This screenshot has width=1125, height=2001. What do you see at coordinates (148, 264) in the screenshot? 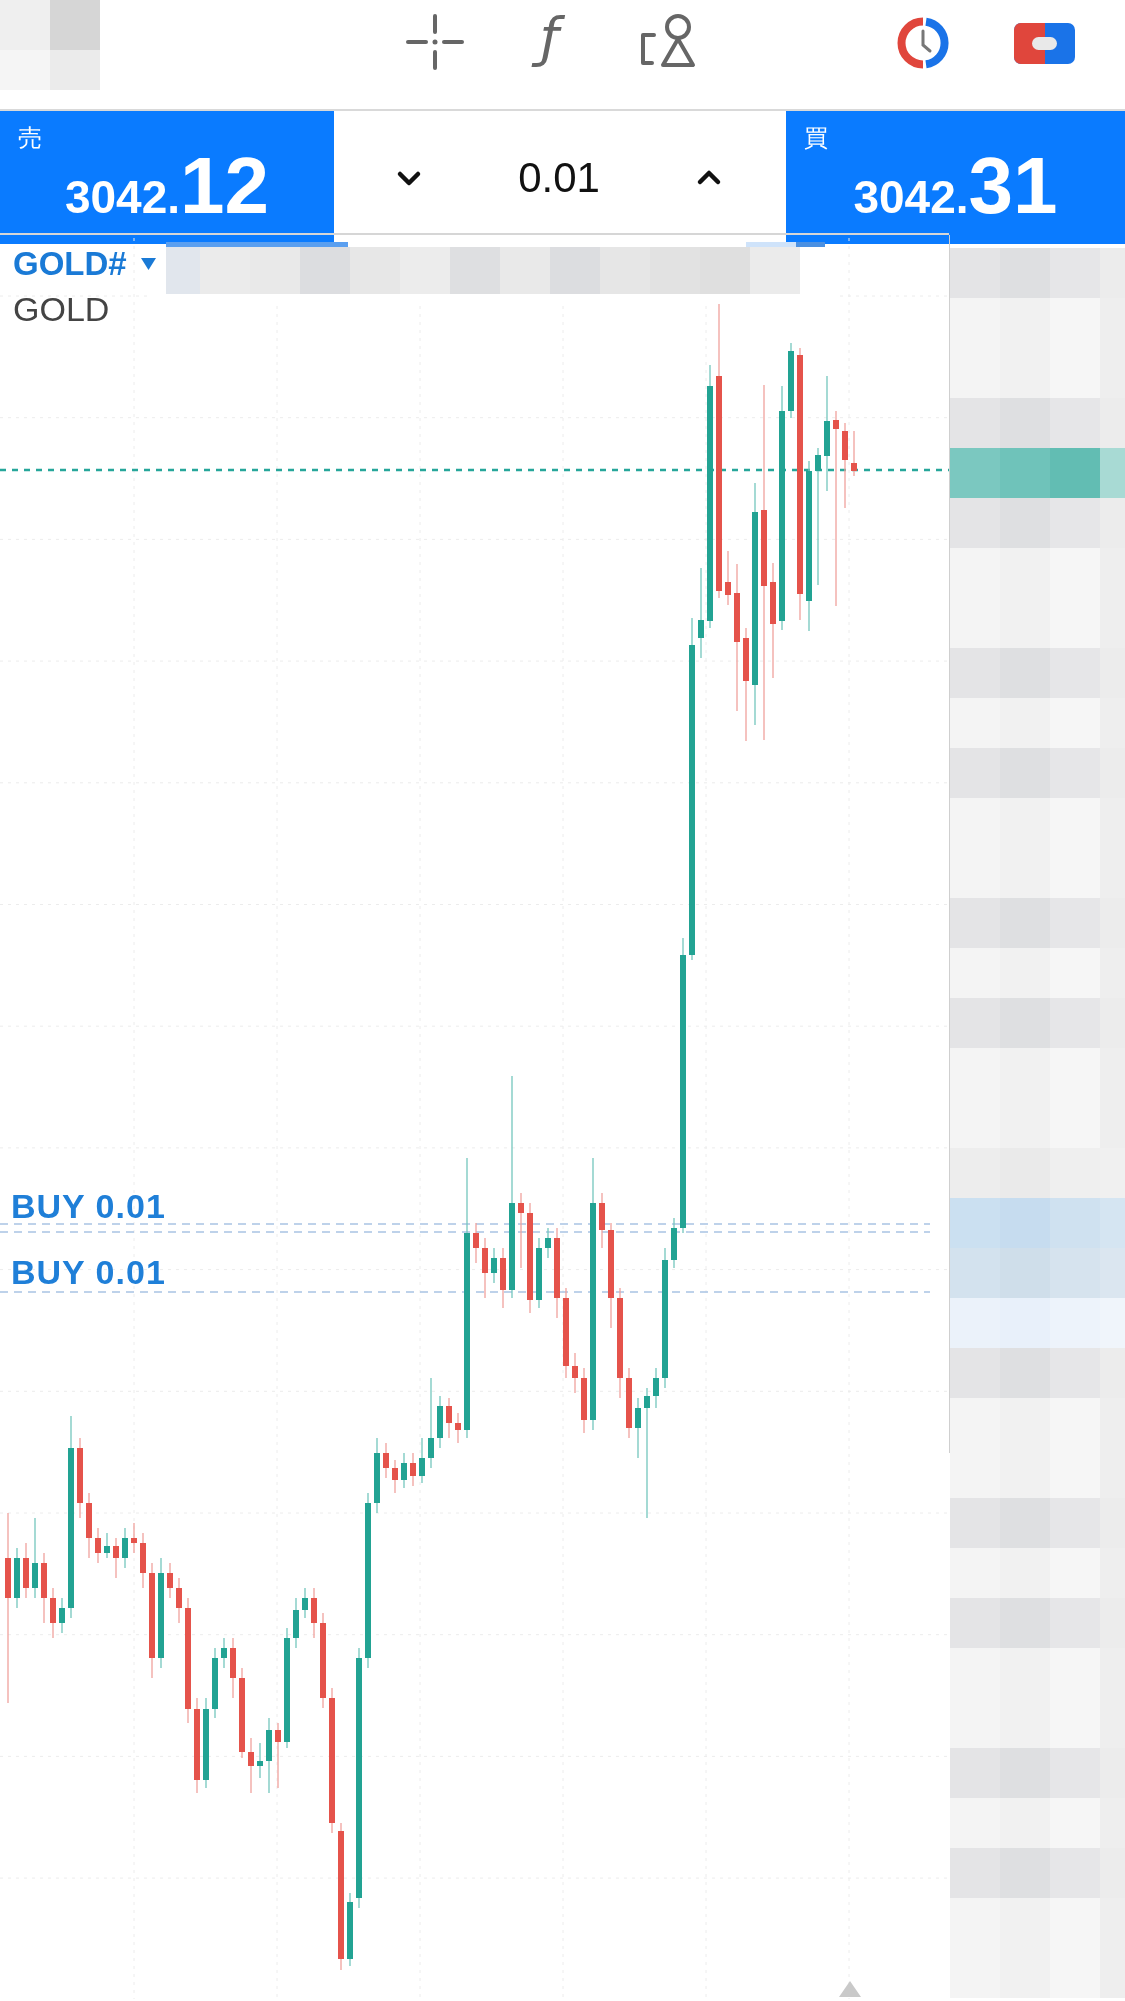
I see `caret-icon` at bounding box center [148, 264].